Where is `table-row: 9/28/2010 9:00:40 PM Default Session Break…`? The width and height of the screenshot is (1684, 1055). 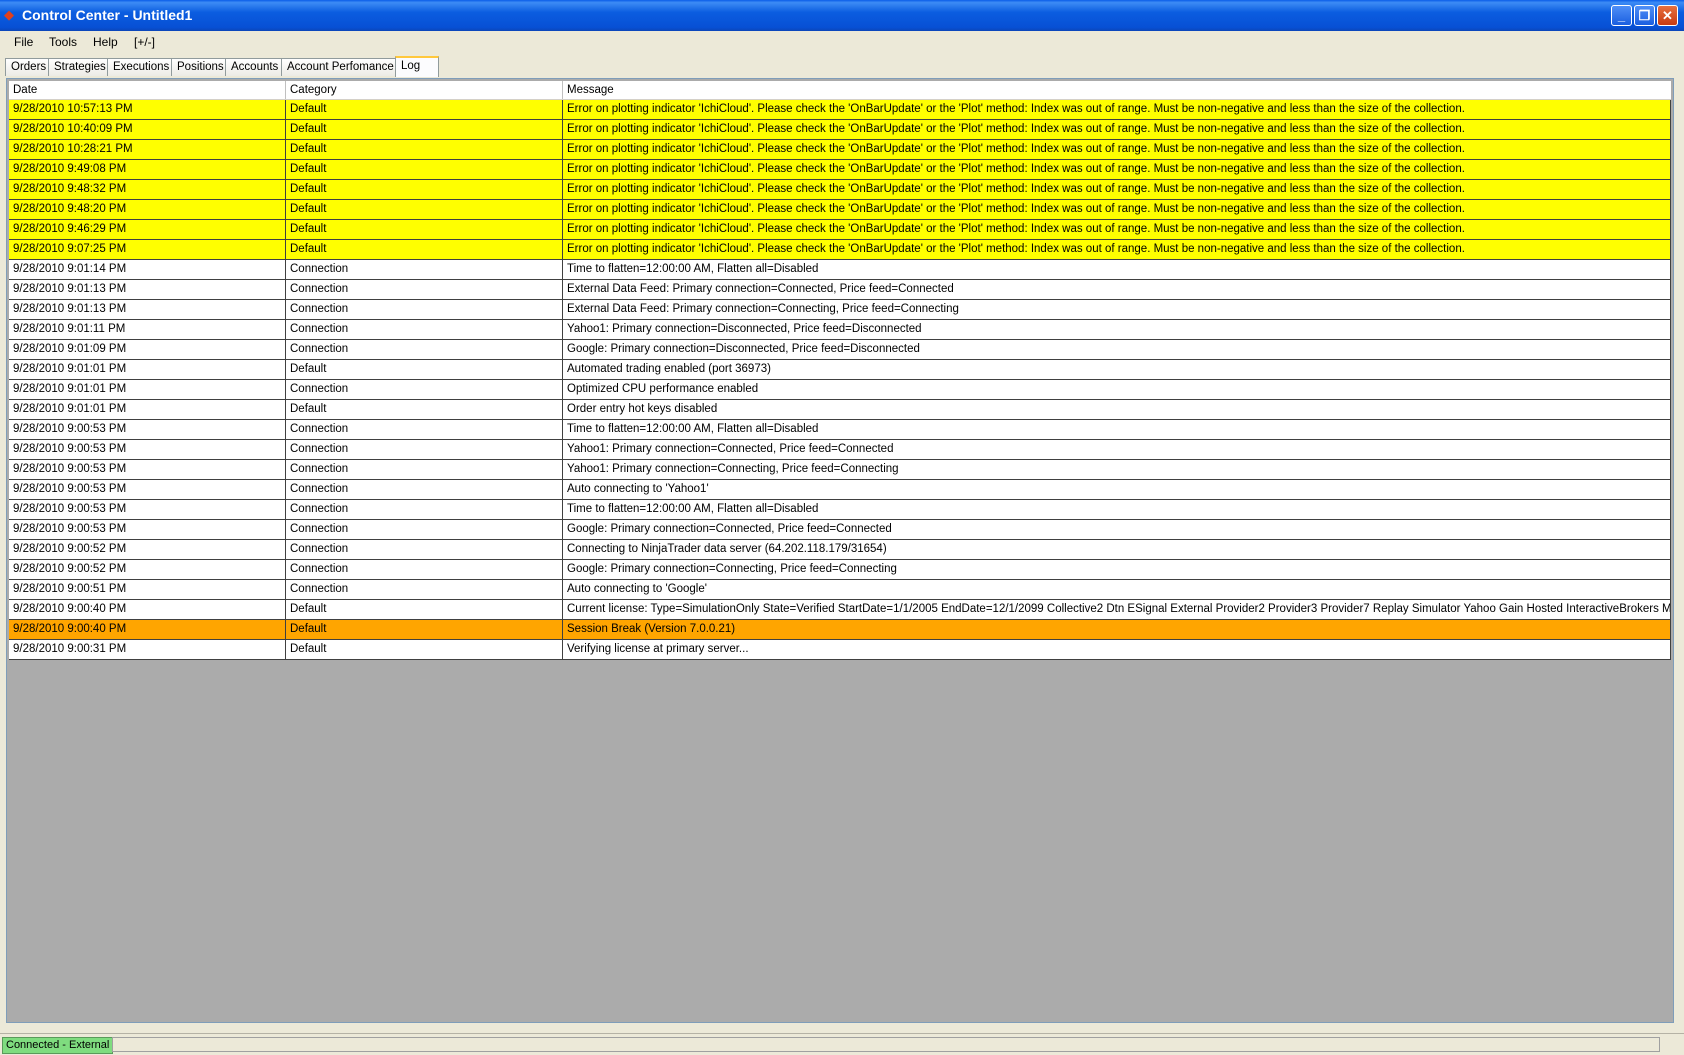 table-row: 9/28/2010 9:00:40 PM Default Session Break… is located at coordinates (840, 630).